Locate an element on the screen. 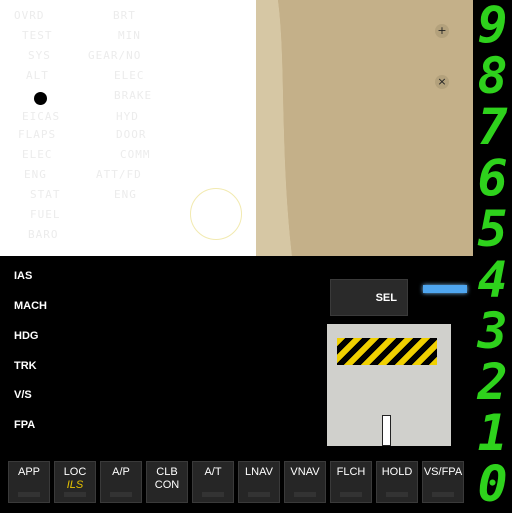 This screenshot has width=512, height=513. label-ias: IAS is located at coordinates (23, 276).